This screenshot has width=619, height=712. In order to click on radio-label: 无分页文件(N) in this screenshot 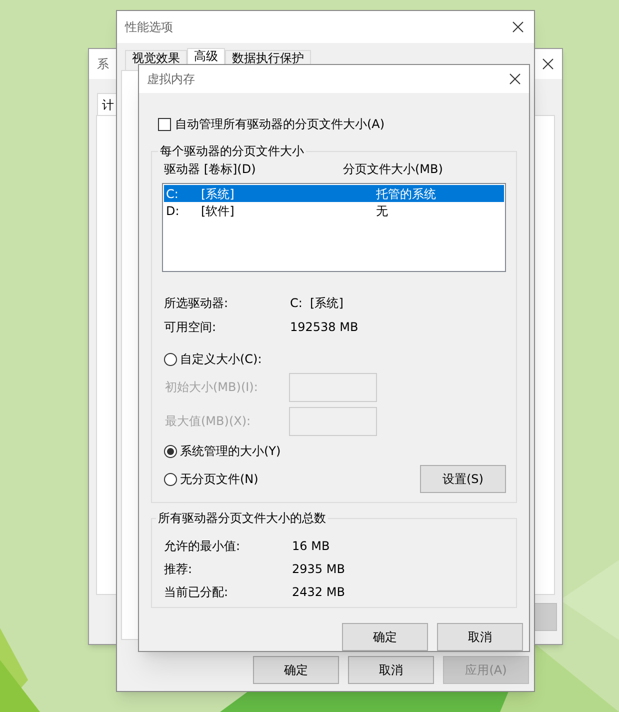, I will do `click(219, 479)`.